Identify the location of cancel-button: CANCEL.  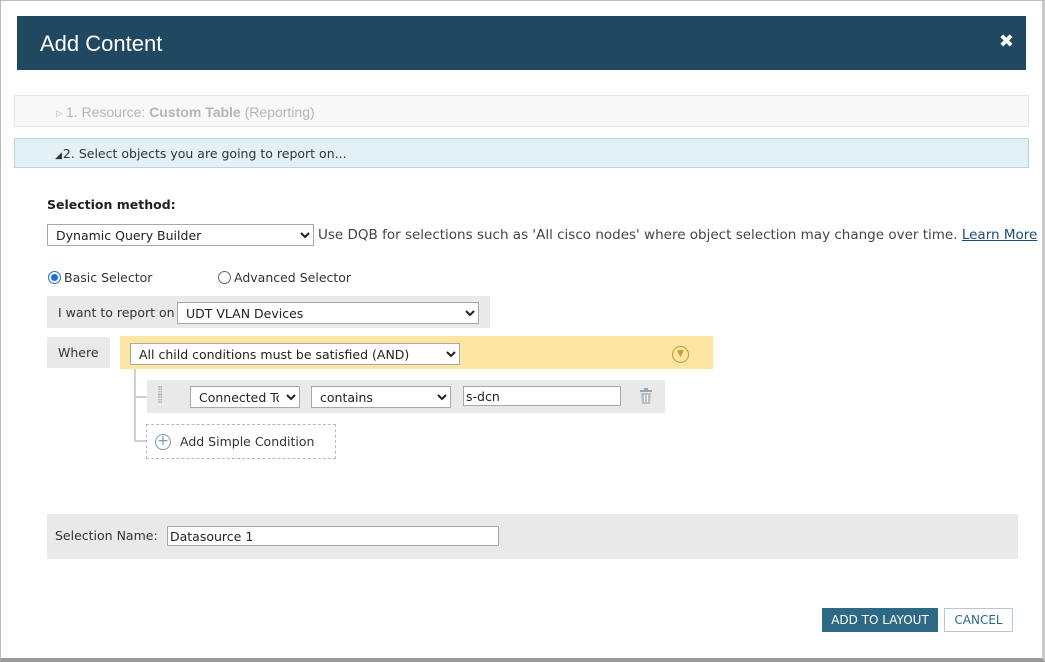
(978, 620).